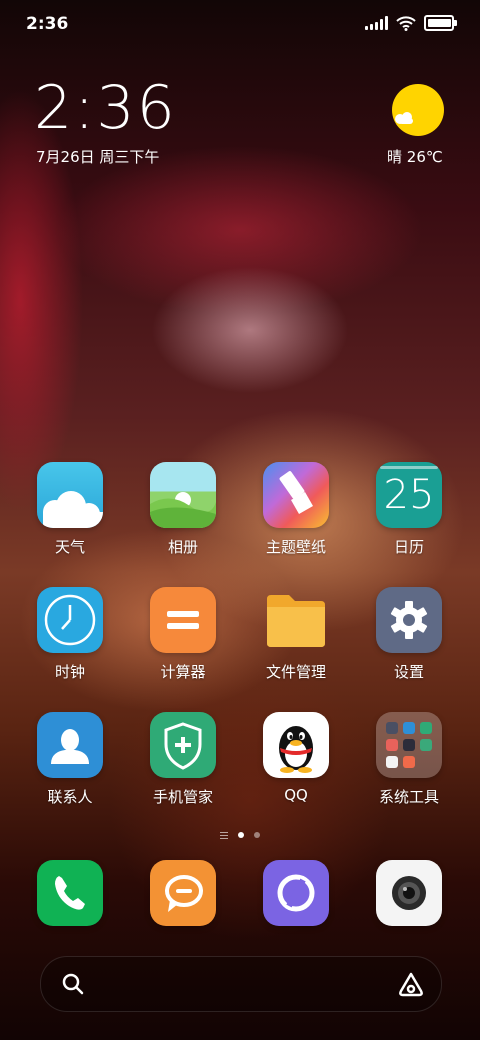 The width and height of the screenshot is (480, 1040). Describe the element at coordinates (70, 797) in the screenshot. I see `app-label: 联系人` at that location.